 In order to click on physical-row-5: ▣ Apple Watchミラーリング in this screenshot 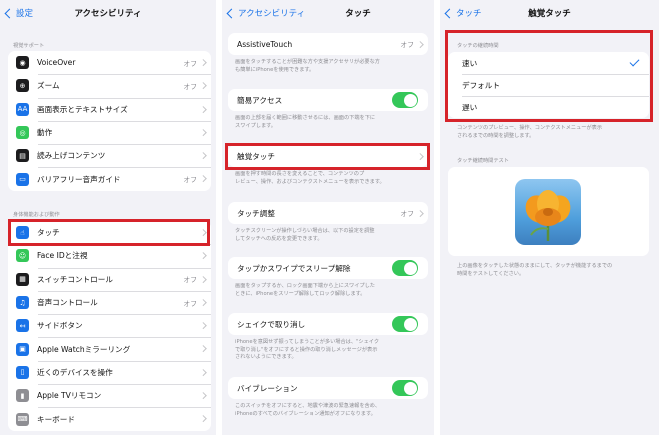, I will do `click(109, 348)`.